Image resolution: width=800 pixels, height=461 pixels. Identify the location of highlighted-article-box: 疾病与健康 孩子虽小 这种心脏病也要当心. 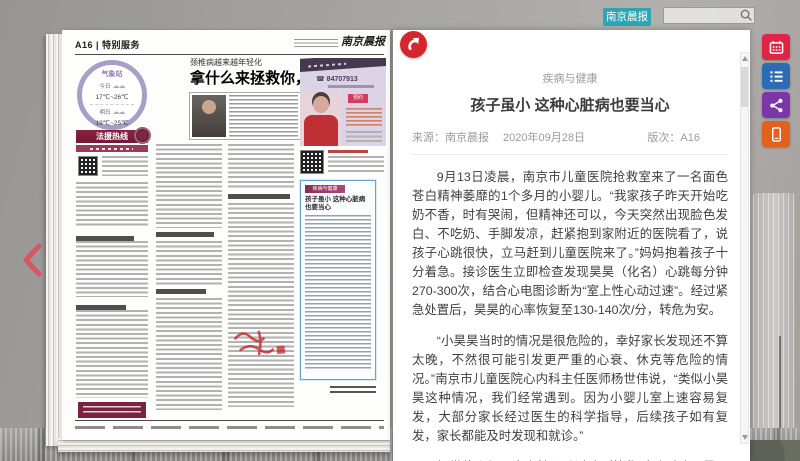
(338, 280).